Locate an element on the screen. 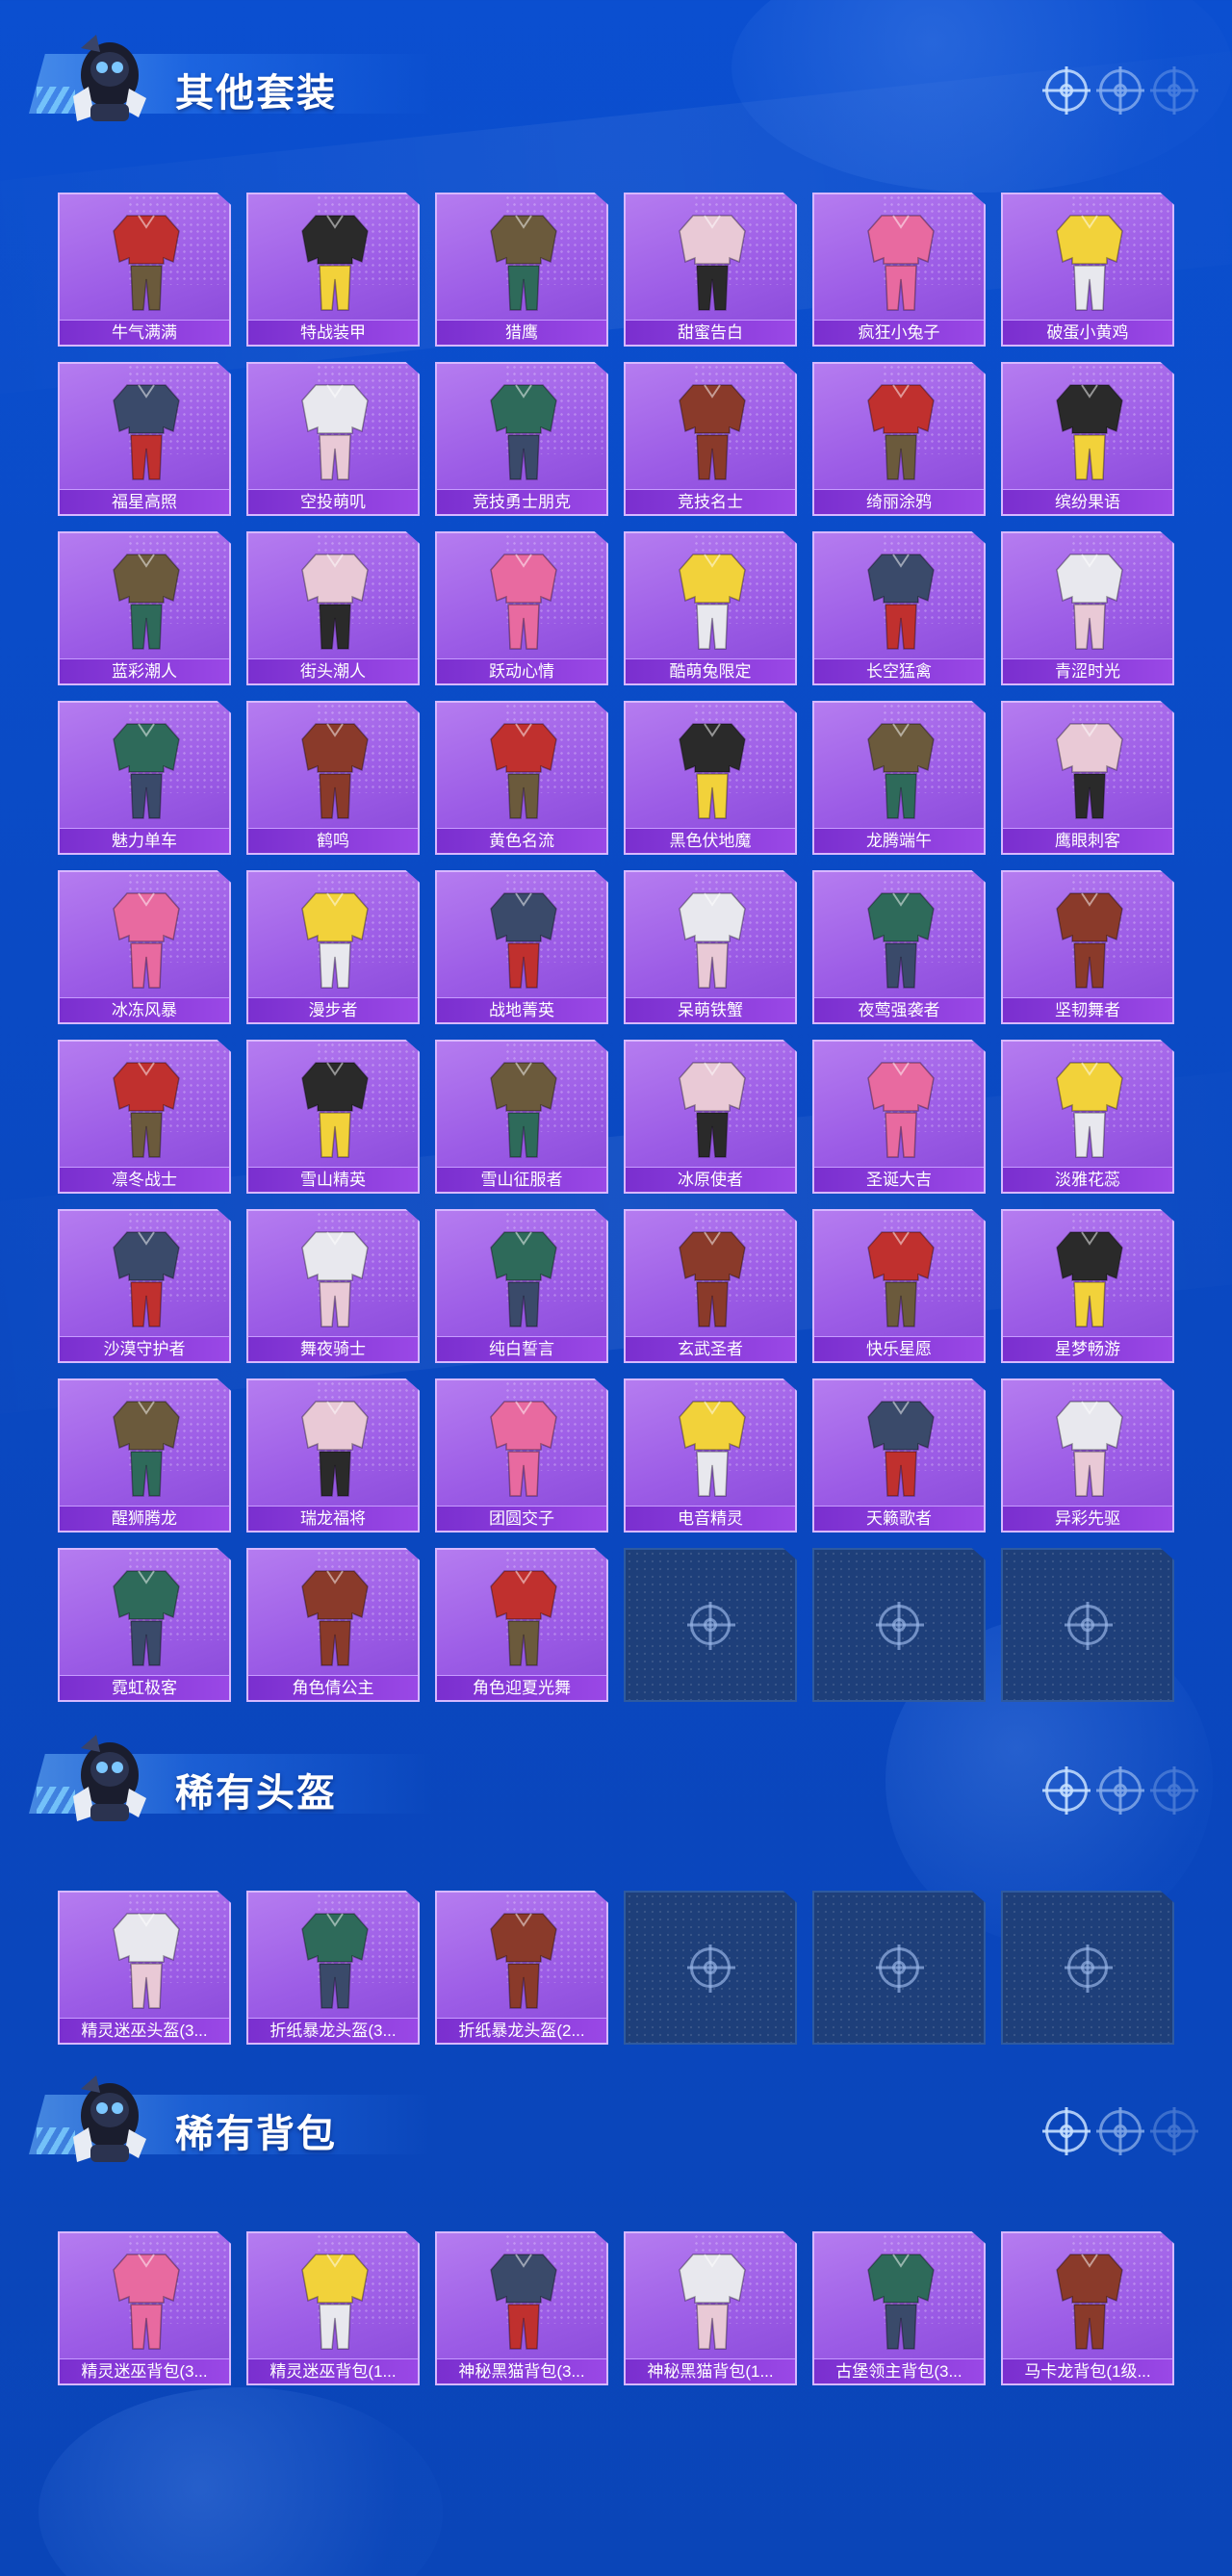 This screenshot has height=2576, width=1232. item-card: 夜莺强袭者 is located at coordinates (899, 947).